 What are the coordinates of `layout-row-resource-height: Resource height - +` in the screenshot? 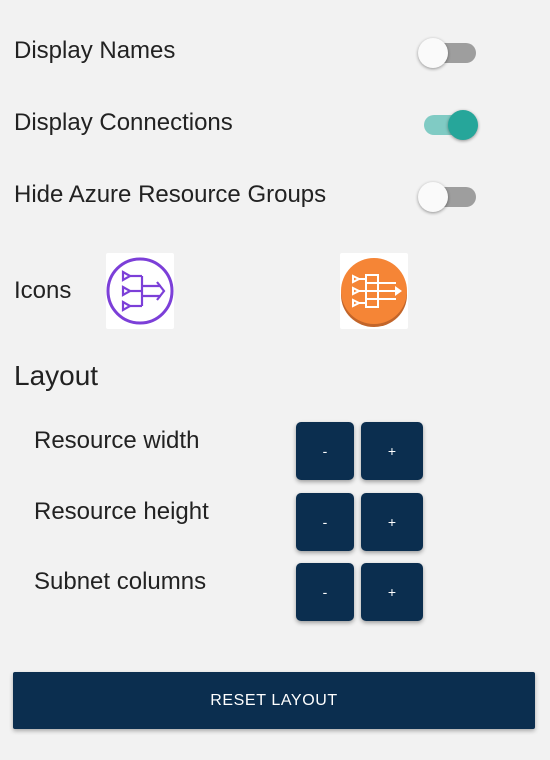 It's located at (234, 522).